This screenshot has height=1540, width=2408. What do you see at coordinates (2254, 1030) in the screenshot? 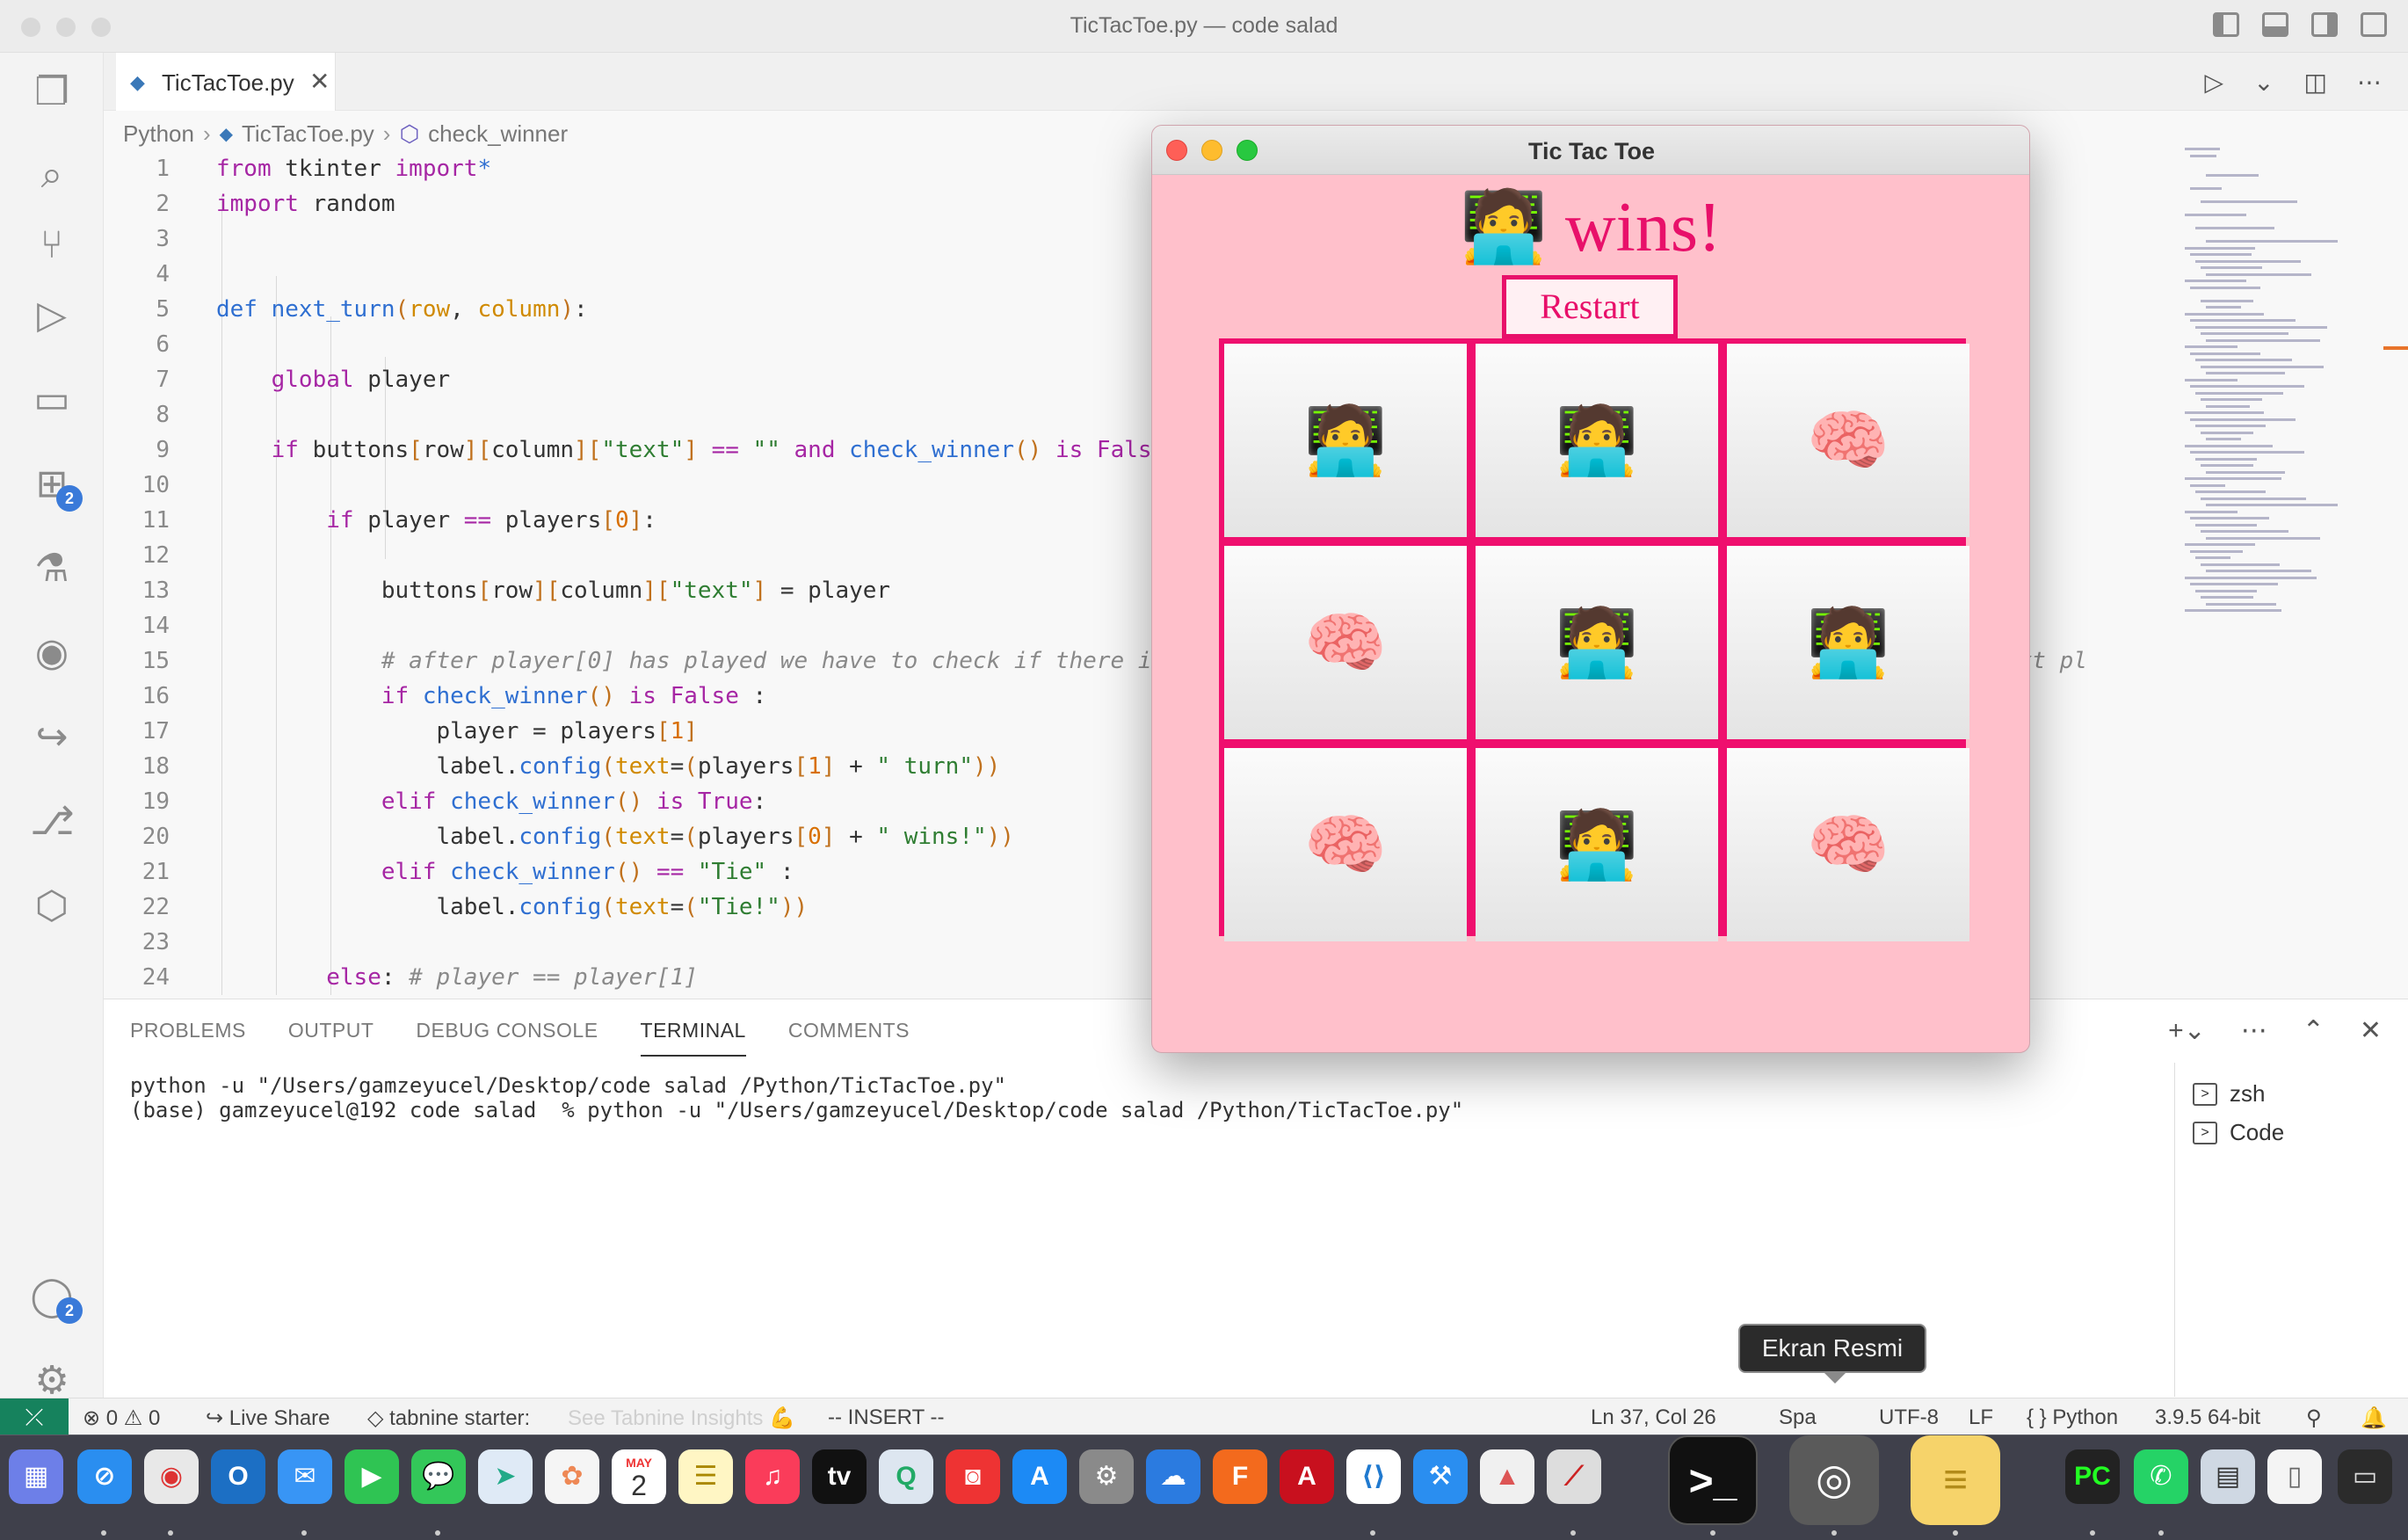
I see `more-icon: ⋯` at bounding box center [2254, 1030].